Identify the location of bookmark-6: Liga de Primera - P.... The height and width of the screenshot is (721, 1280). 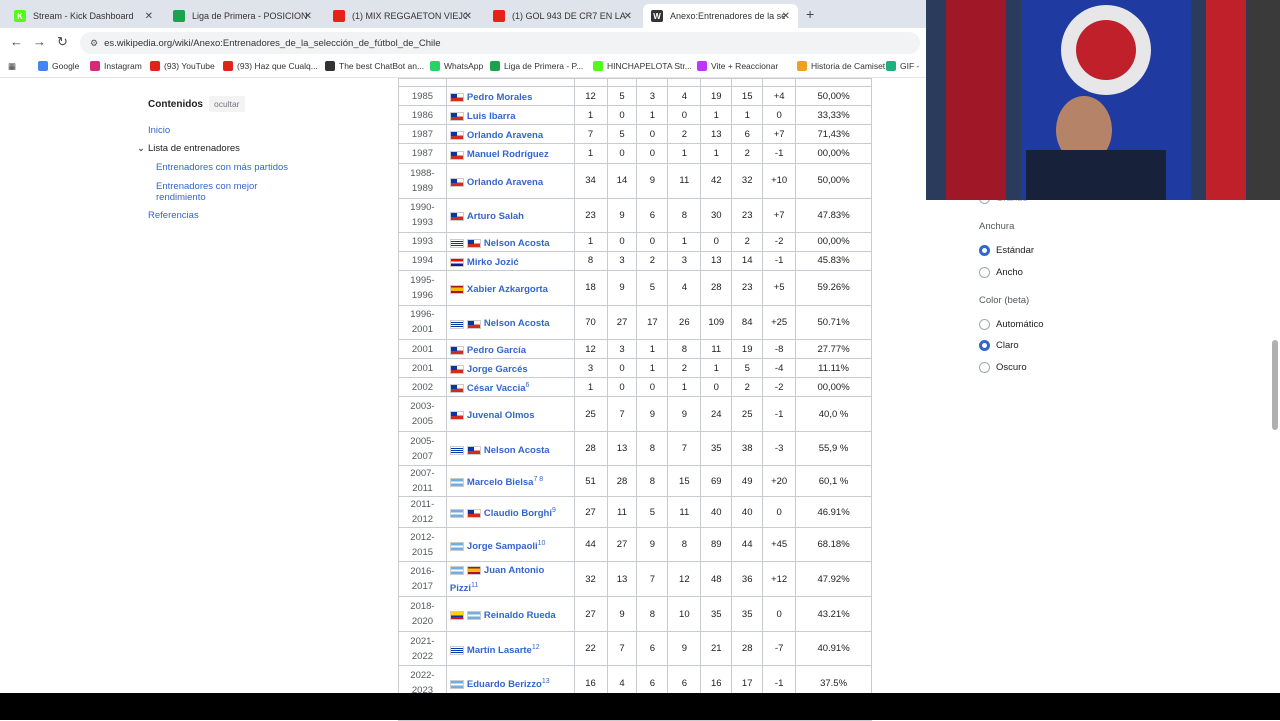
(536, 66).